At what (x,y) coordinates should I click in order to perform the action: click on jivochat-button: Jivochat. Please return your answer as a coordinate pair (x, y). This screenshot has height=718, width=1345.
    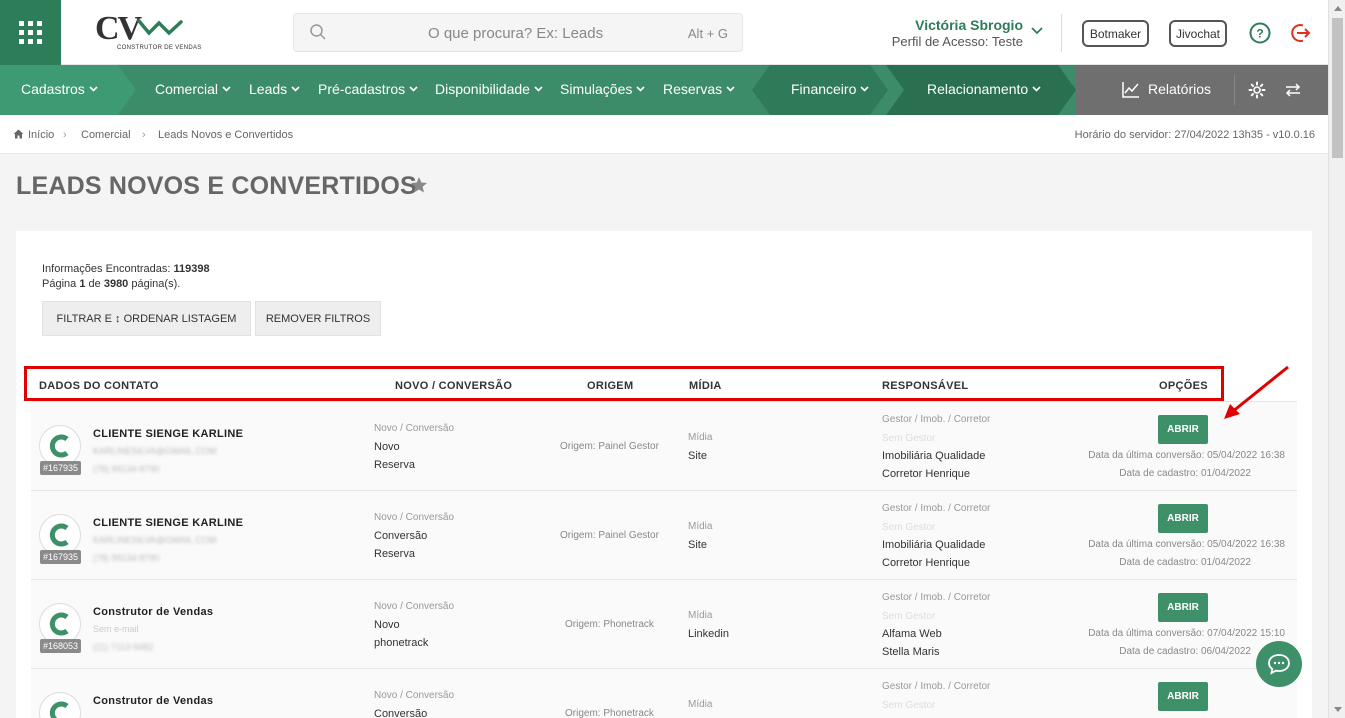
    Looking at the image, I should click on (1198, 33).